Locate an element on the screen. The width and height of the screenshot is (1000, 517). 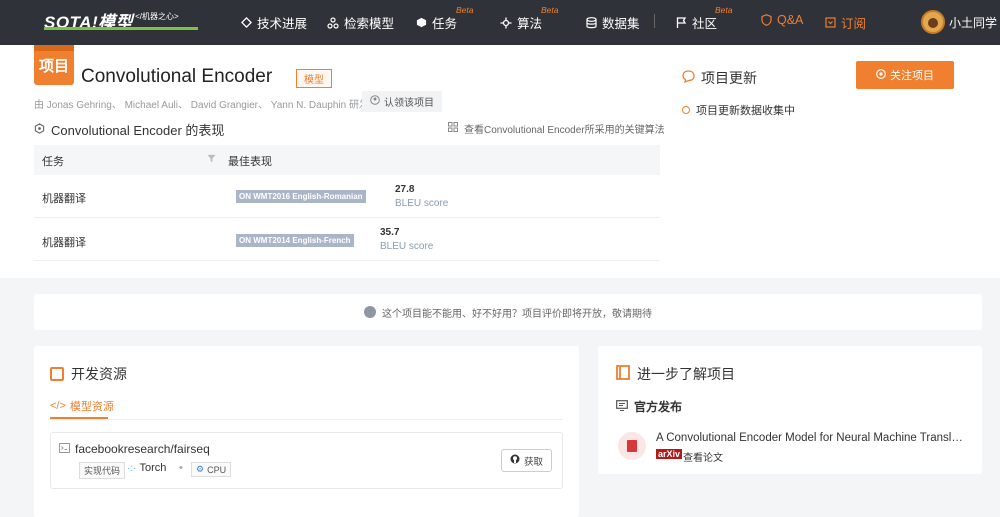
repo-name: facebookresearch/fairseq is located at coordinates (134, 449).